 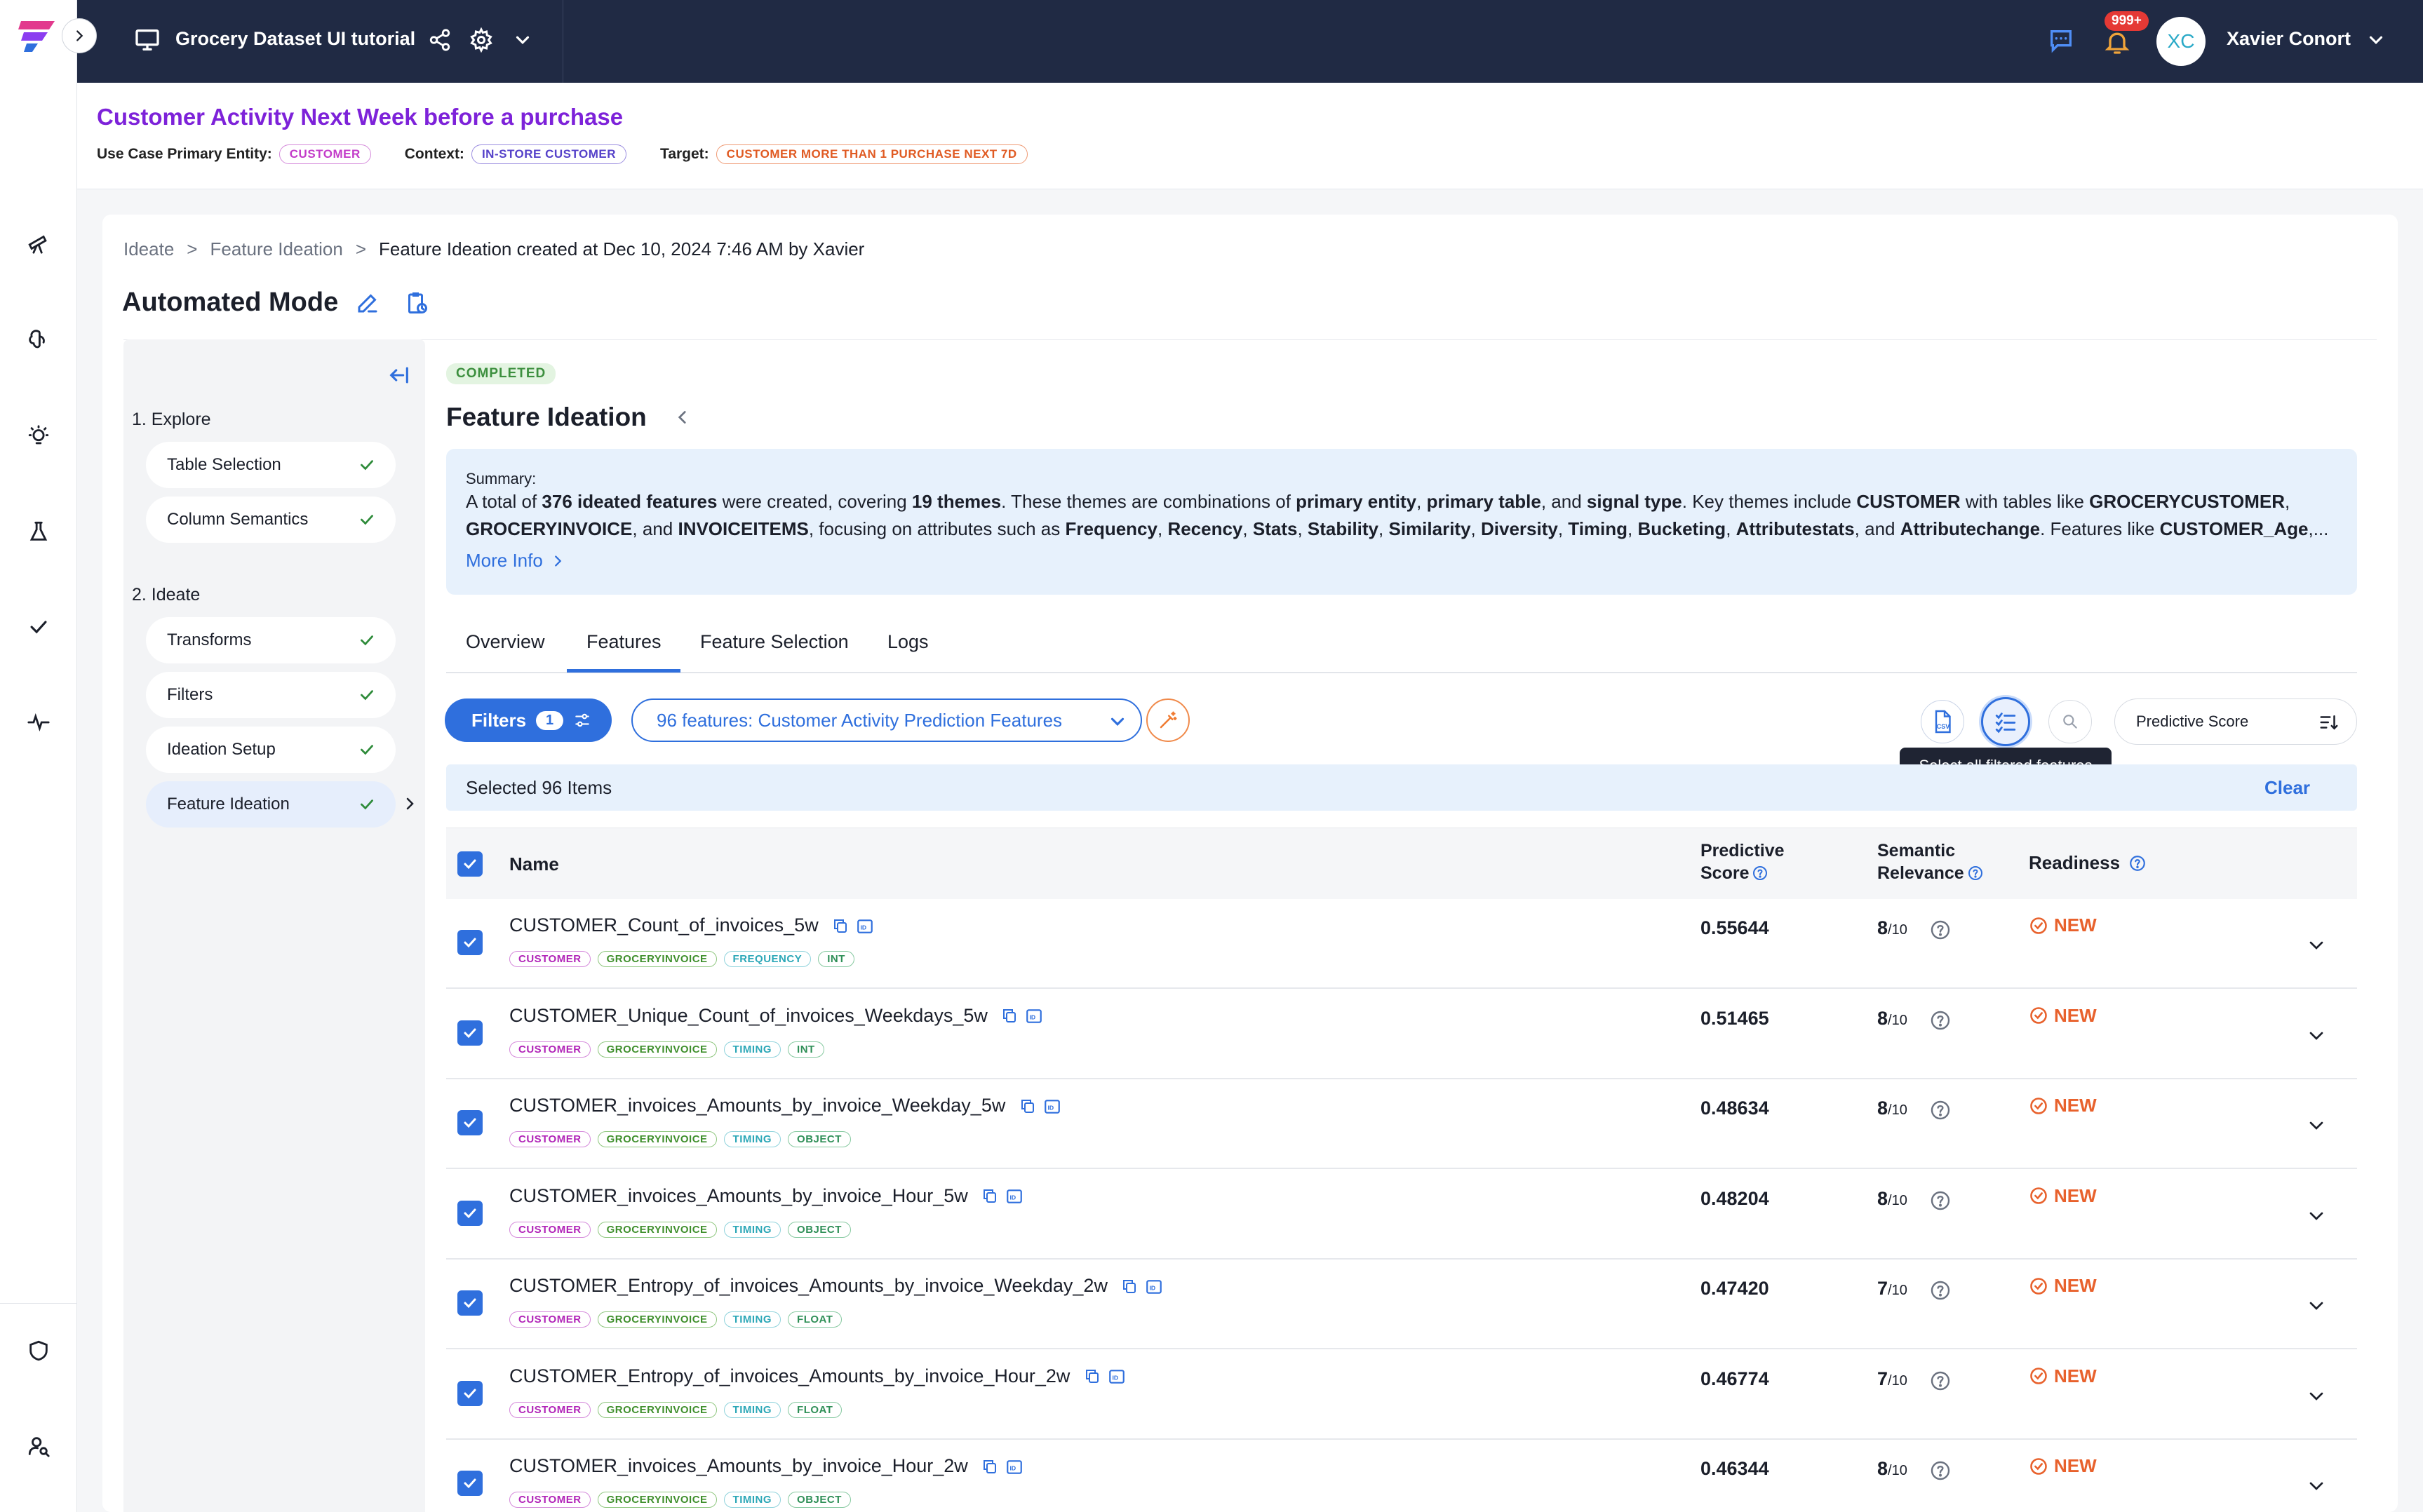 I want to click on primary-entity-pill: CUSTOMER, so click(x=325, y=154).